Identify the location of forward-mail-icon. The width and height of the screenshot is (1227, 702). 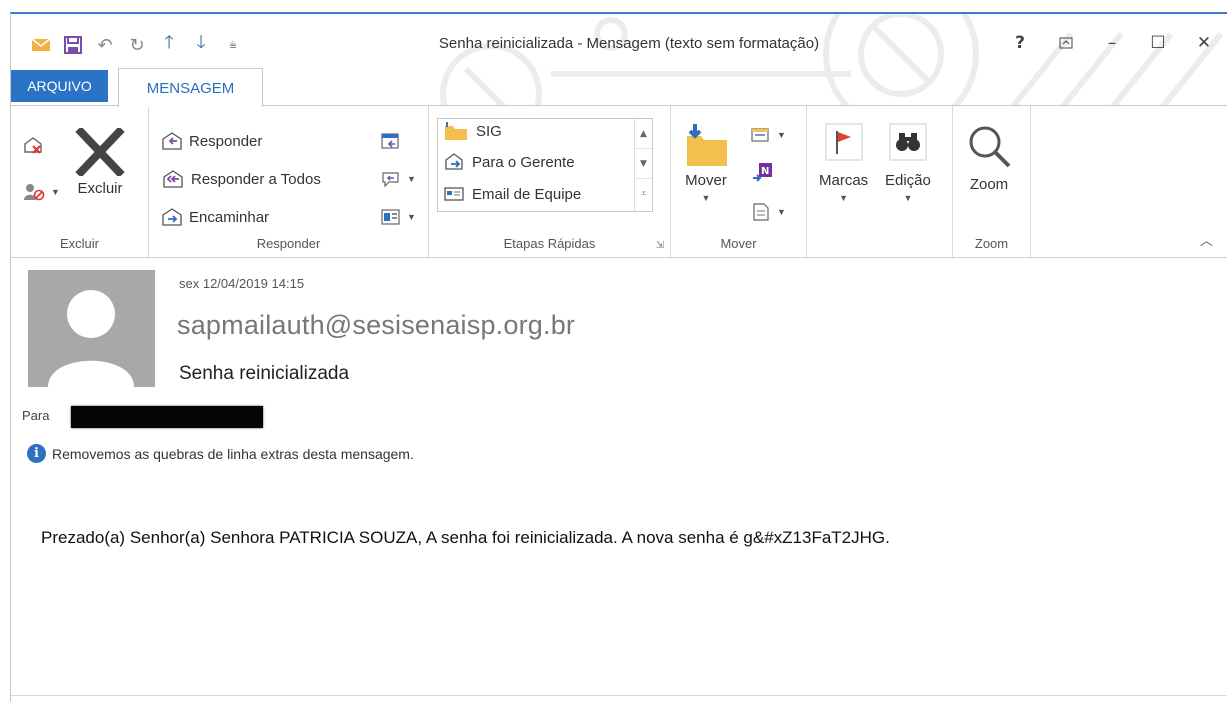
(454, 161).